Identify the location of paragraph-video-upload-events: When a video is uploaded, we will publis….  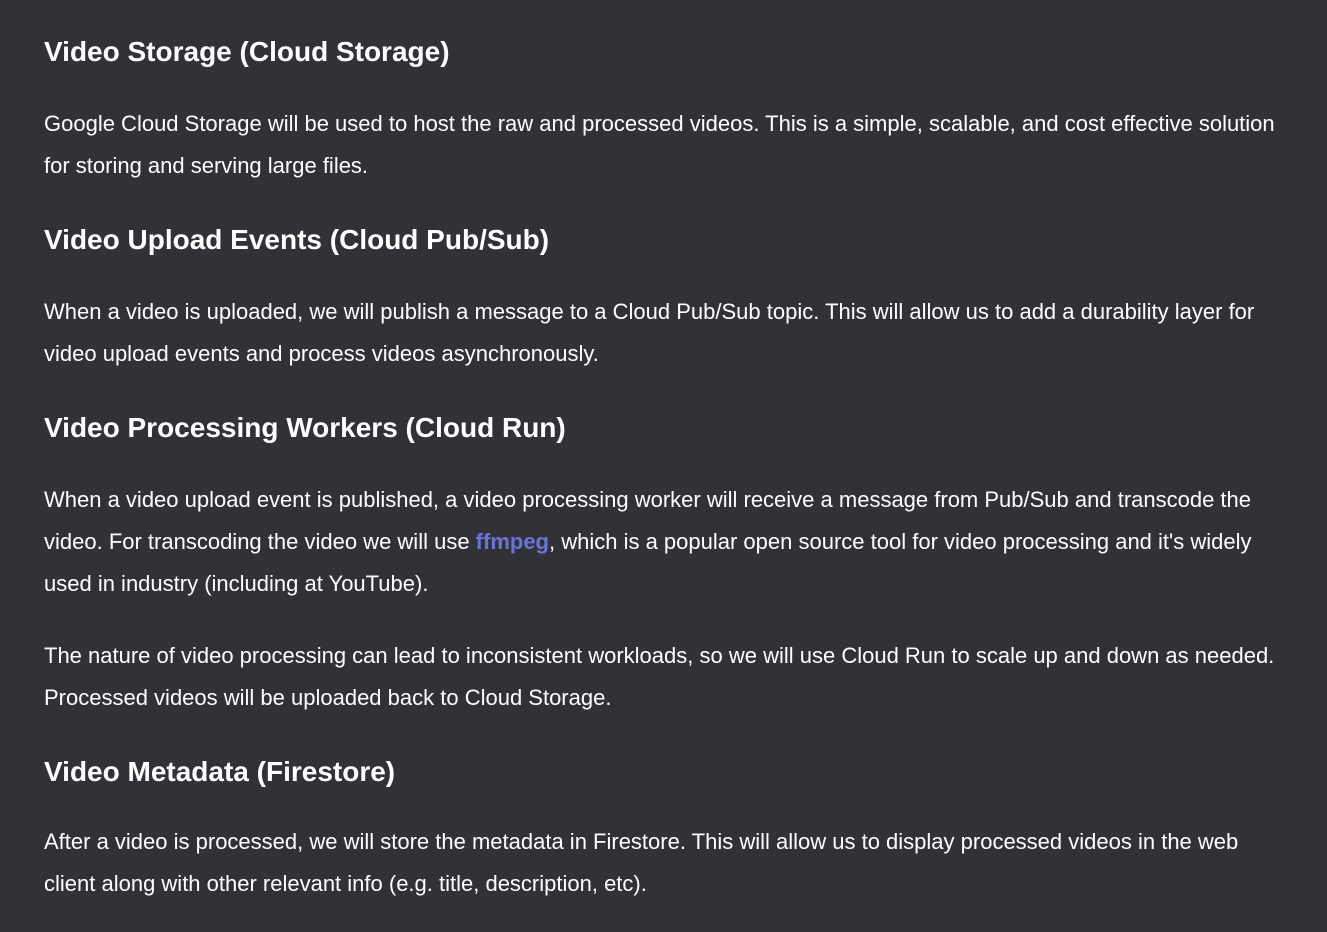
(649, 332).